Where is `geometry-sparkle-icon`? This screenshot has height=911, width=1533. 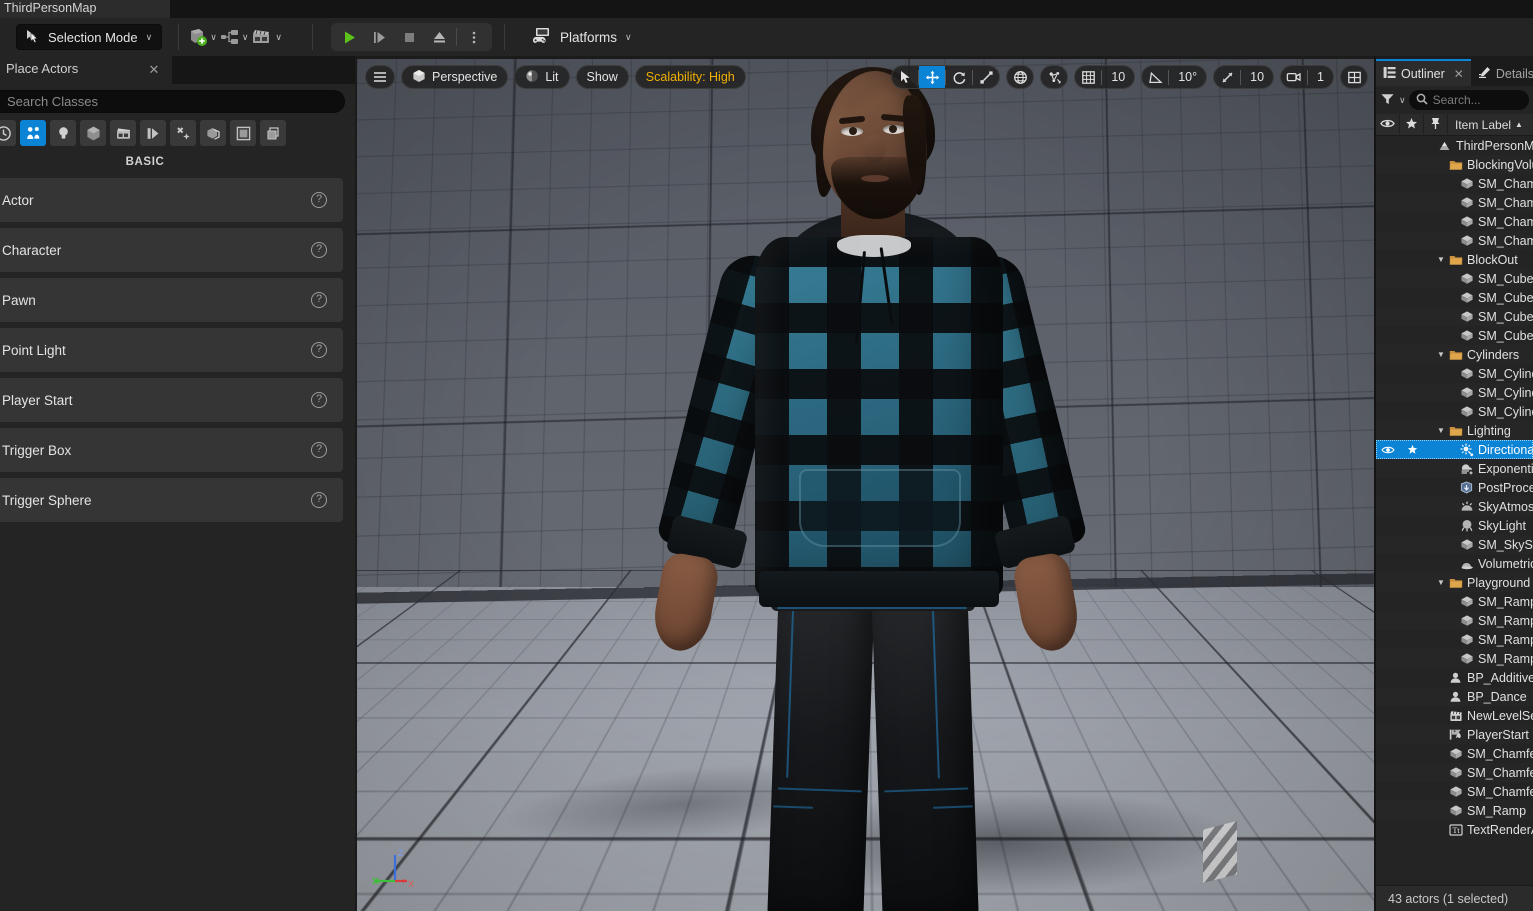
geometry-sparkle-icon is located at coordinates (183, 133).